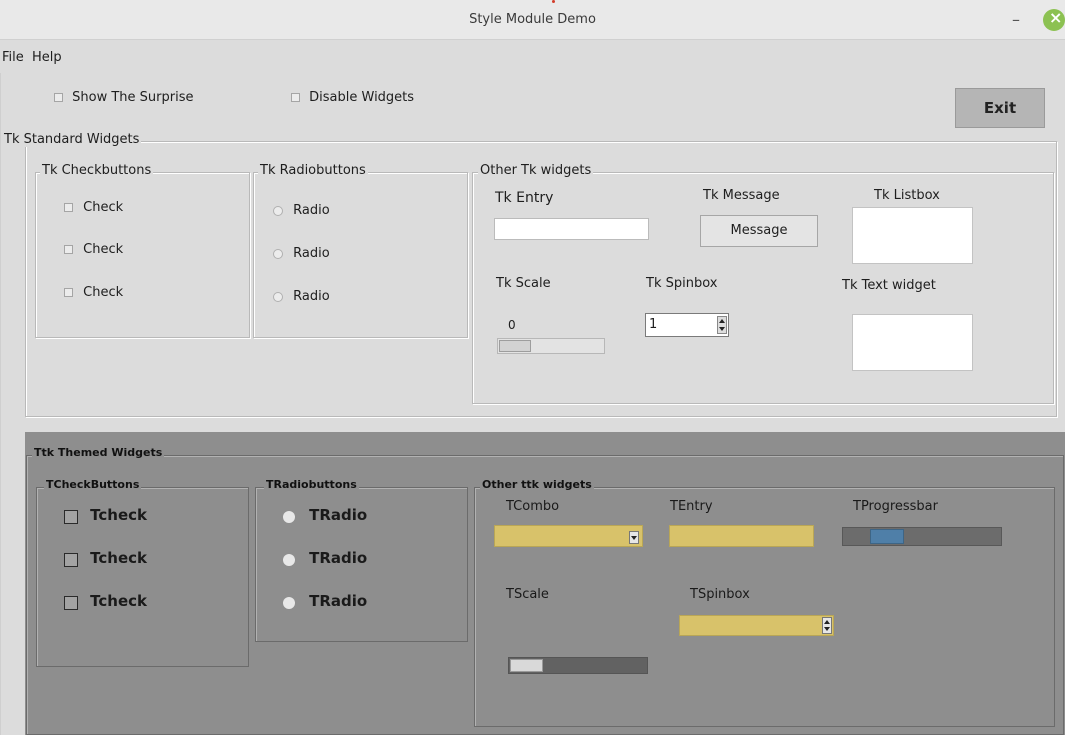  What do you see at coordinates (47, 57) in the screenshot?
I see `menu-help: Help` at bounding box center [47, 57].